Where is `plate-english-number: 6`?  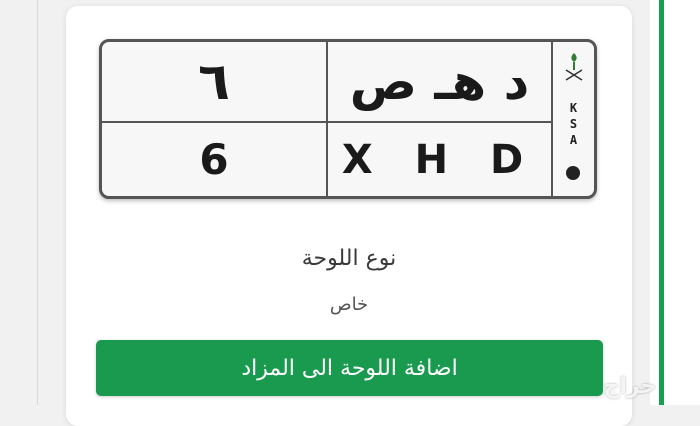
plate-english-number: 6 is located at coordinates (214, 159).